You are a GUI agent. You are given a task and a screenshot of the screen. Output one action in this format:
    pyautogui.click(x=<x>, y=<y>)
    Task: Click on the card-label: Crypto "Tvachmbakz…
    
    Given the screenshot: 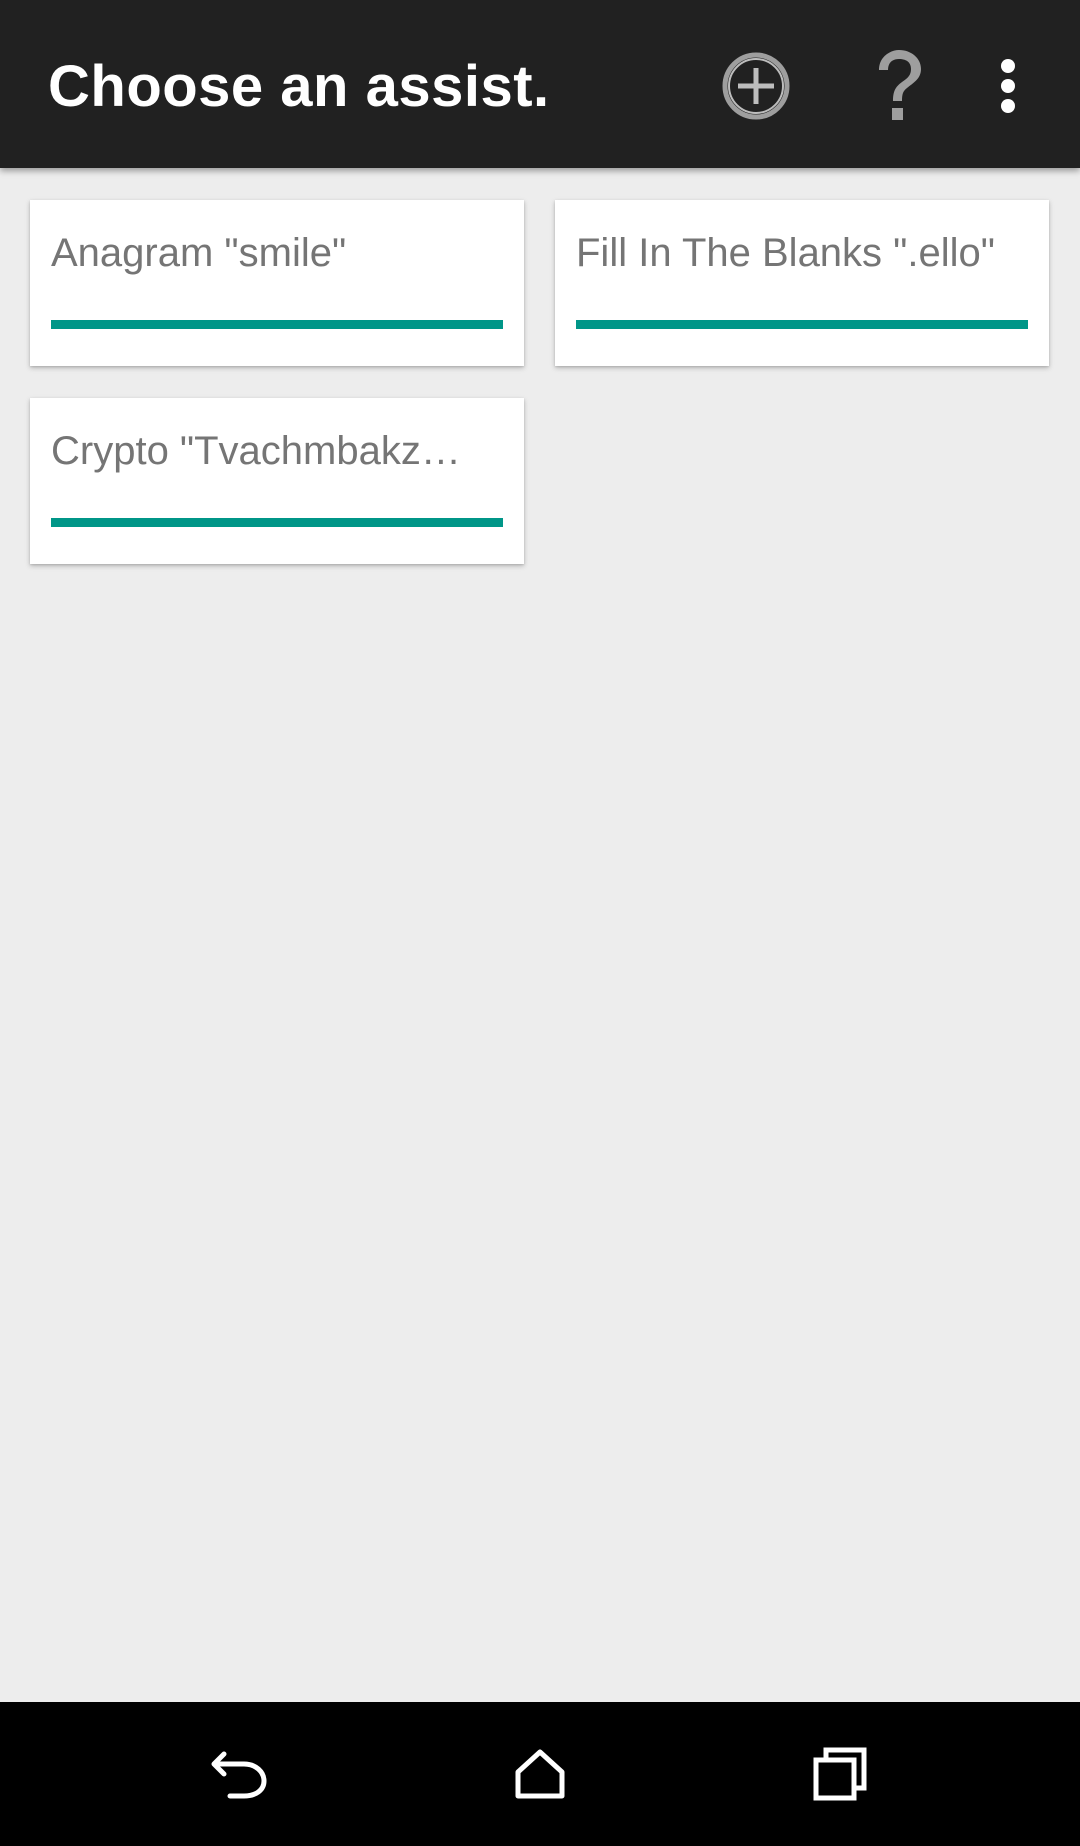 What is the action you would take?
    pyautogui.click(x=256, y=451)
    